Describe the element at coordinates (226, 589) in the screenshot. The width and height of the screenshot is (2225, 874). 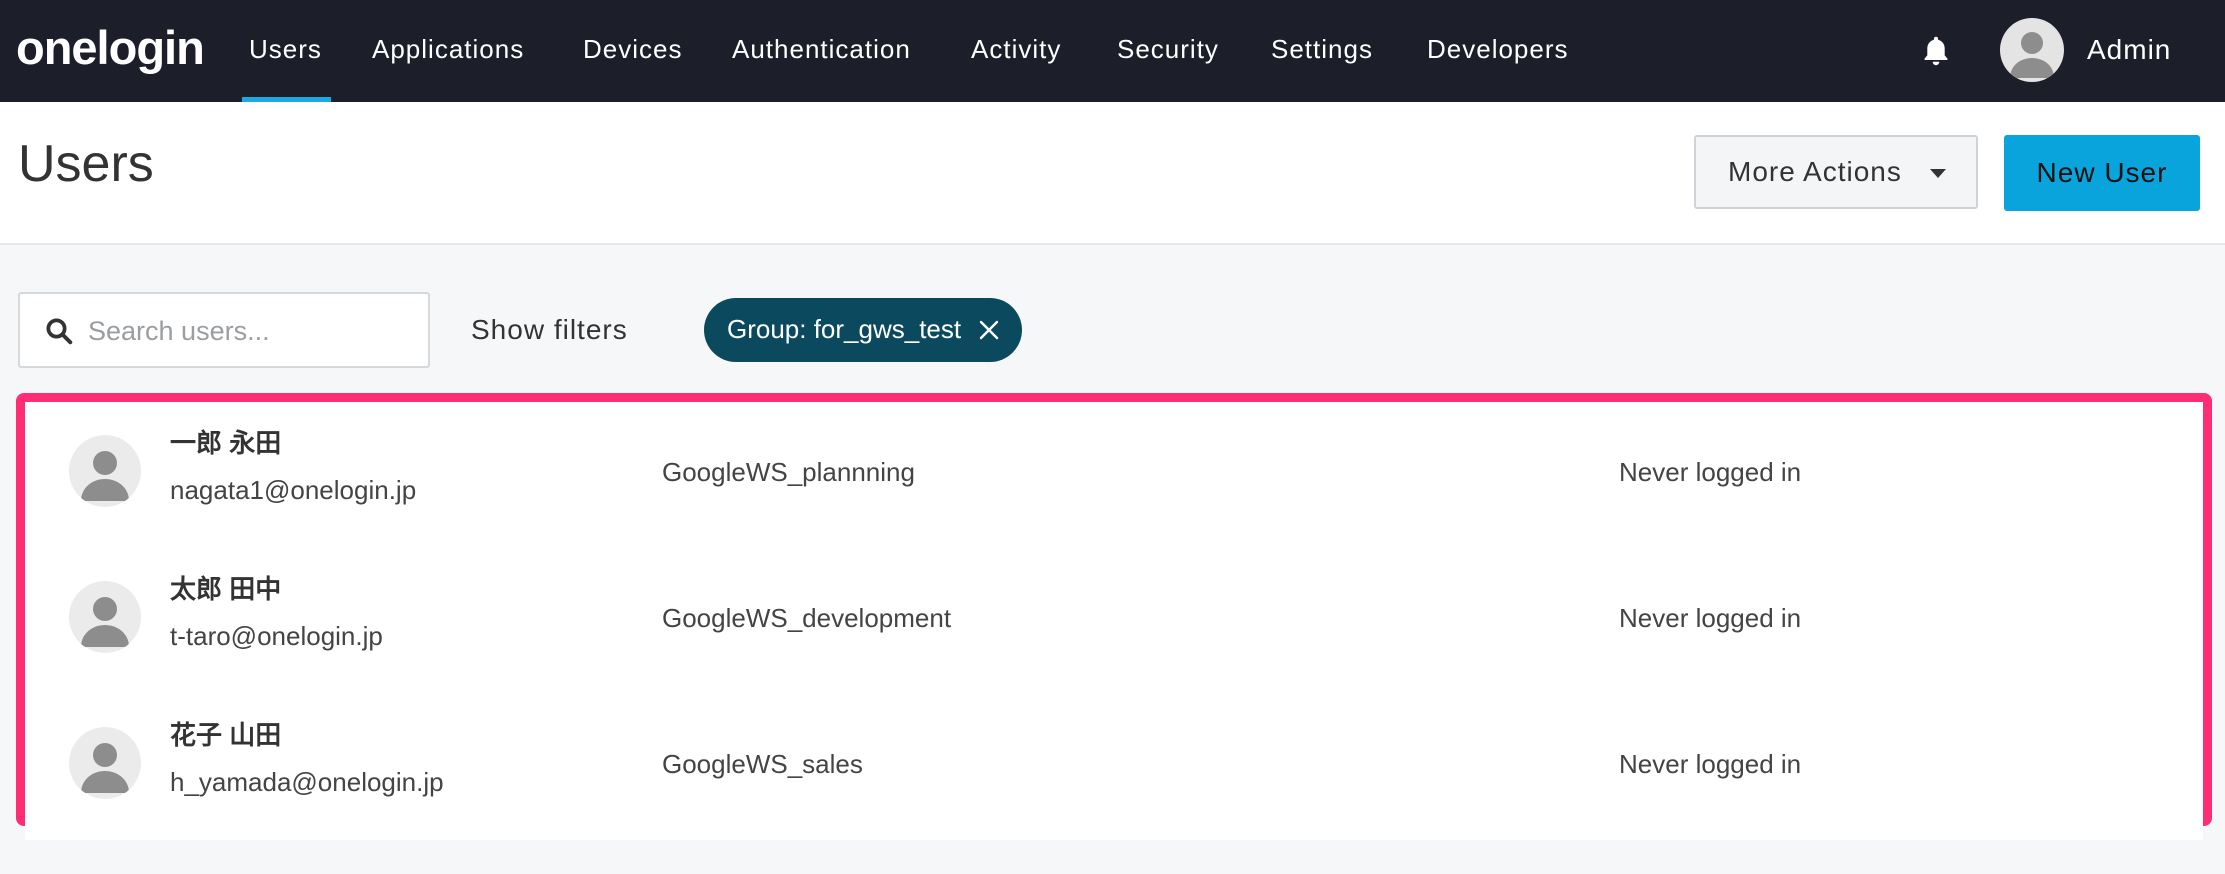
I see `user-name: 太郎 田中` at that location.